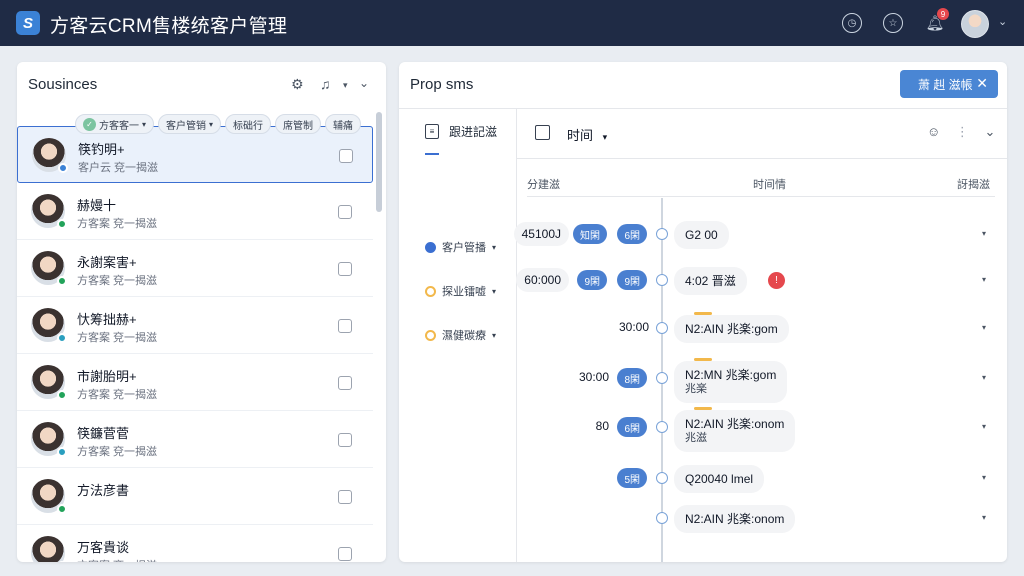 The image size is (1024, 576). Describe the element at coordinates (103, 433) in the screenshot. I see `contact-name: 筷鐮菅菅` at that location.